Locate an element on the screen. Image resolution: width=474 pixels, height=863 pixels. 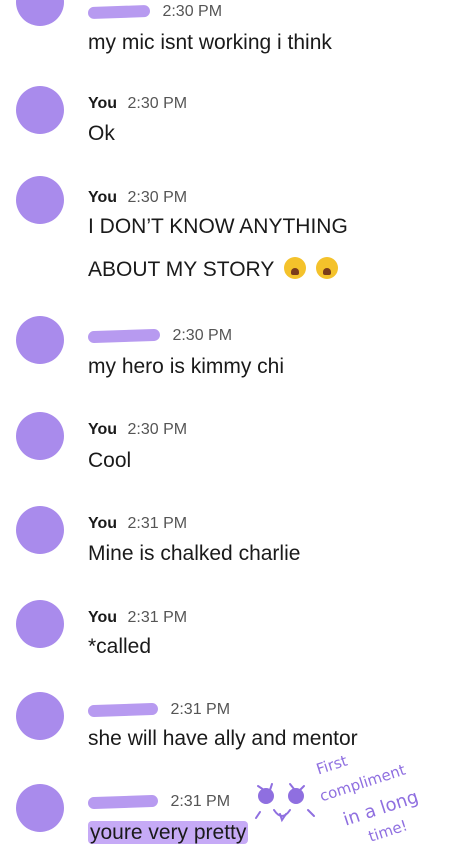
message-text: *called is located at coordinates (120, 646).